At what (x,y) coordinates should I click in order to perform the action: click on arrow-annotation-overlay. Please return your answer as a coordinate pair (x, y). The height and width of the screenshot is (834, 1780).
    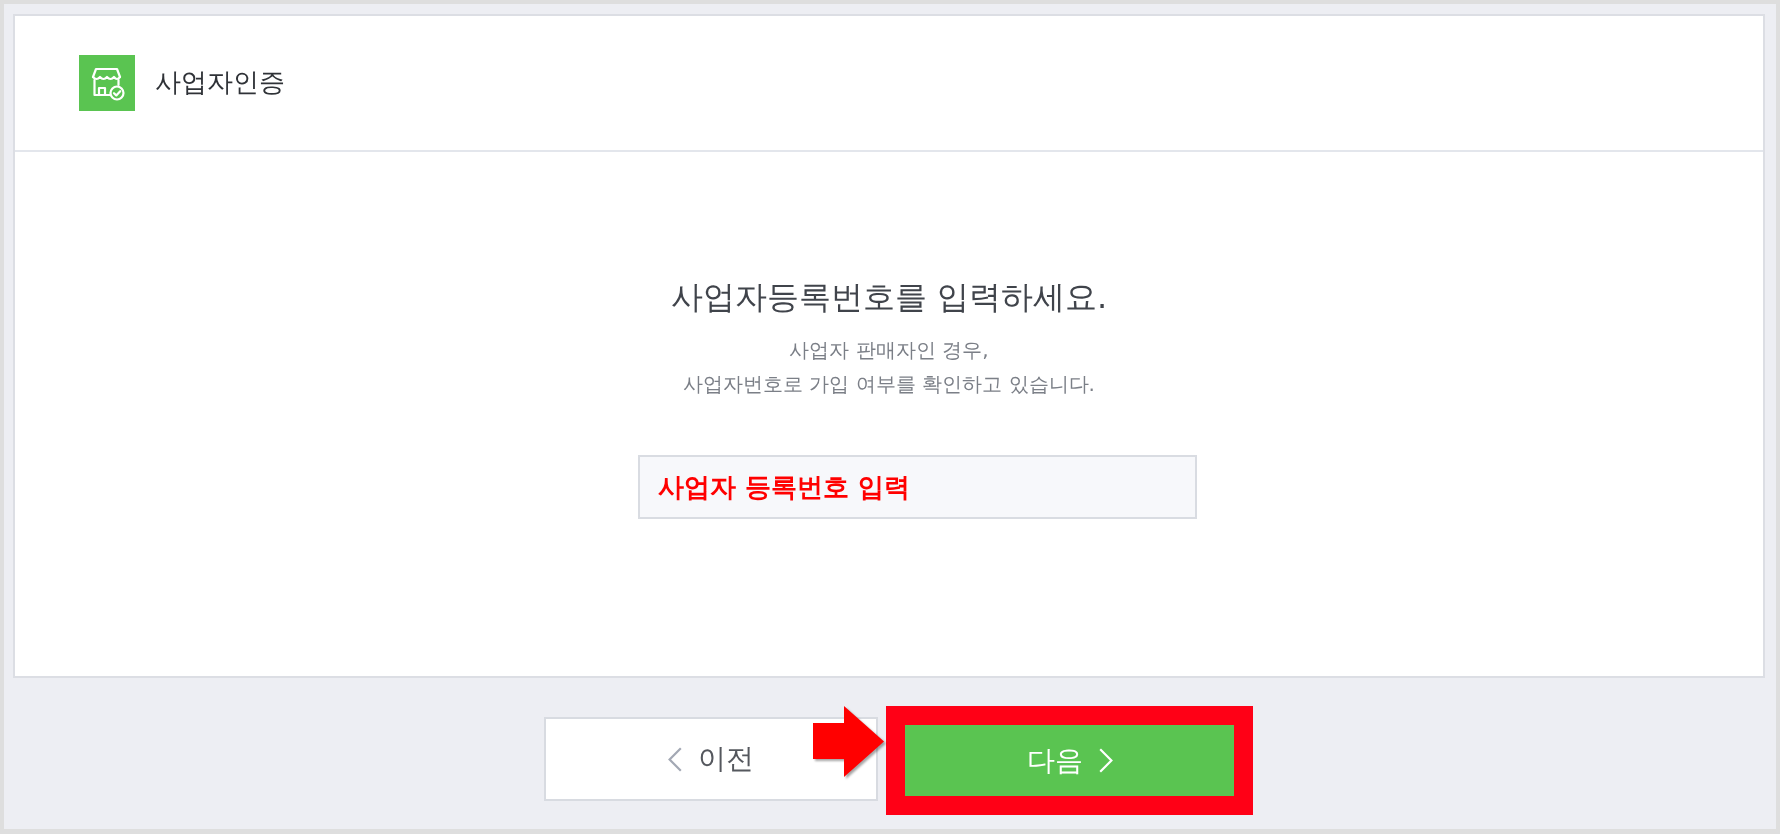
    Looking at the image, I should click on (848, 741).